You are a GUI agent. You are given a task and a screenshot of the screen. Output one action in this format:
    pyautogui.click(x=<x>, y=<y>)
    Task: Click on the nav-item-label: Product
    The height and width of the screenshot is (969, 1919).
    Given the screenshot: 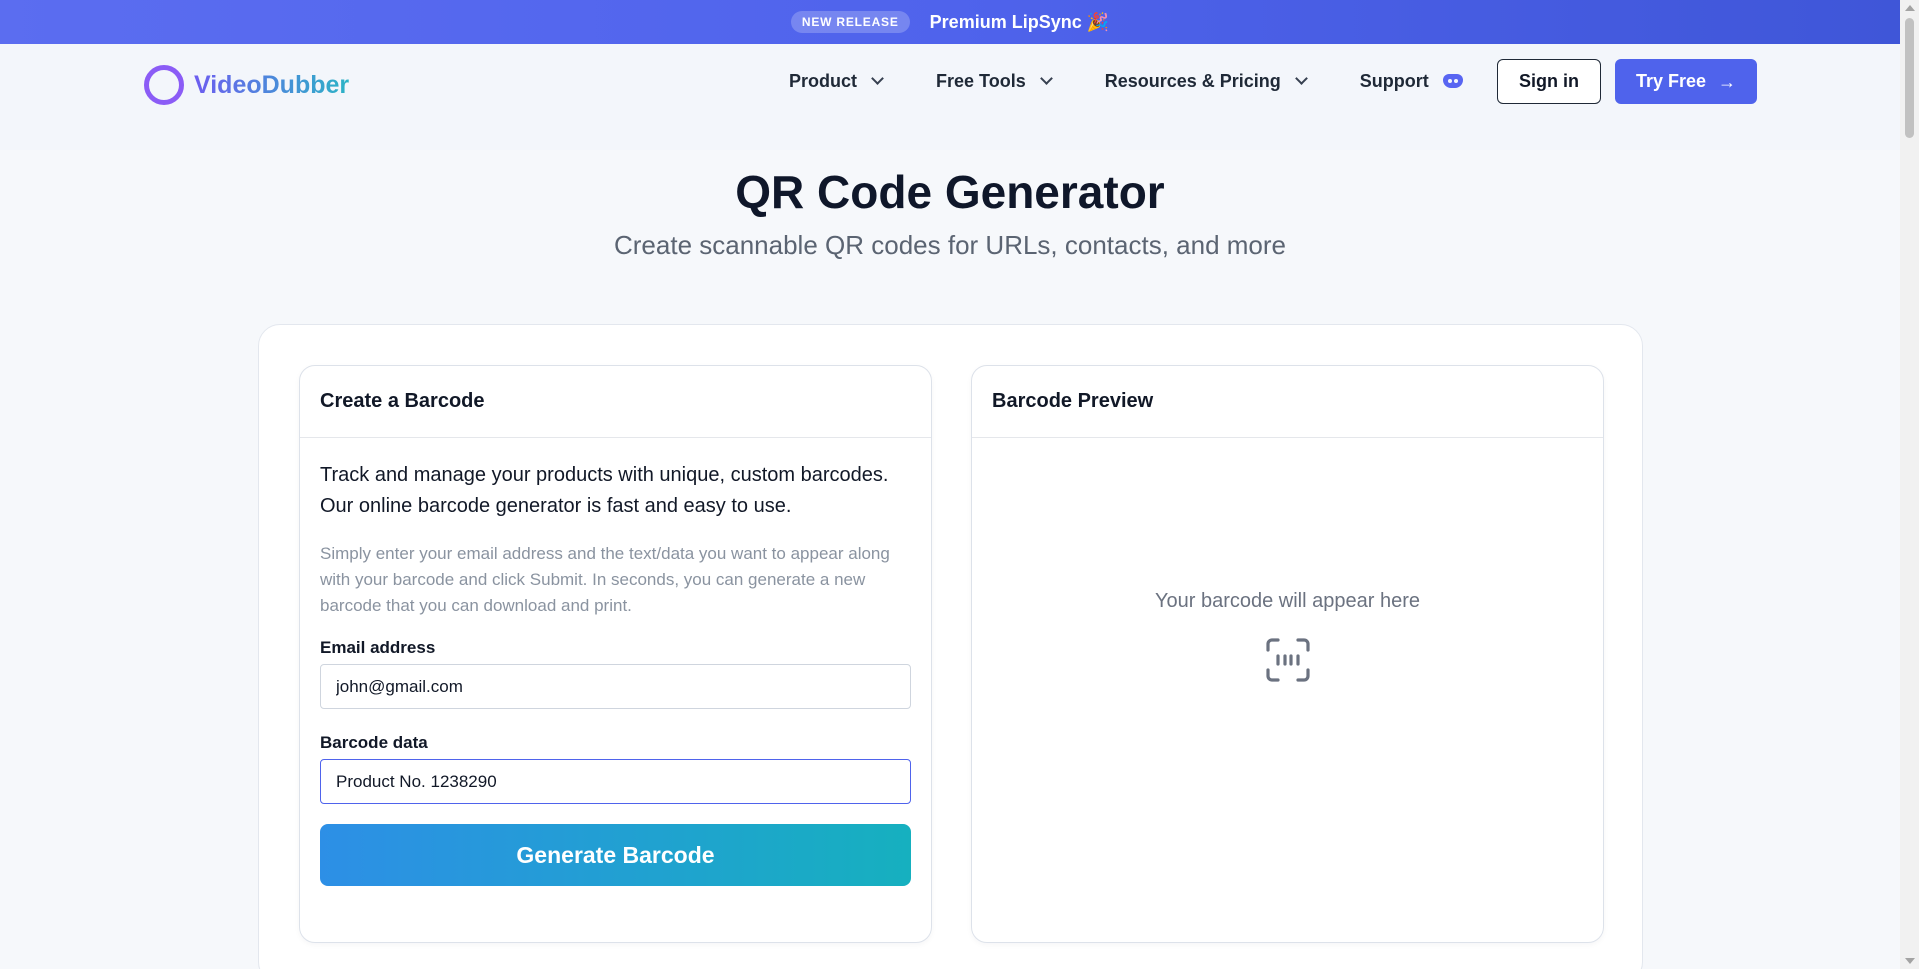 What is the action you would take?
    pyautogui.click(x=823, y=80)
    